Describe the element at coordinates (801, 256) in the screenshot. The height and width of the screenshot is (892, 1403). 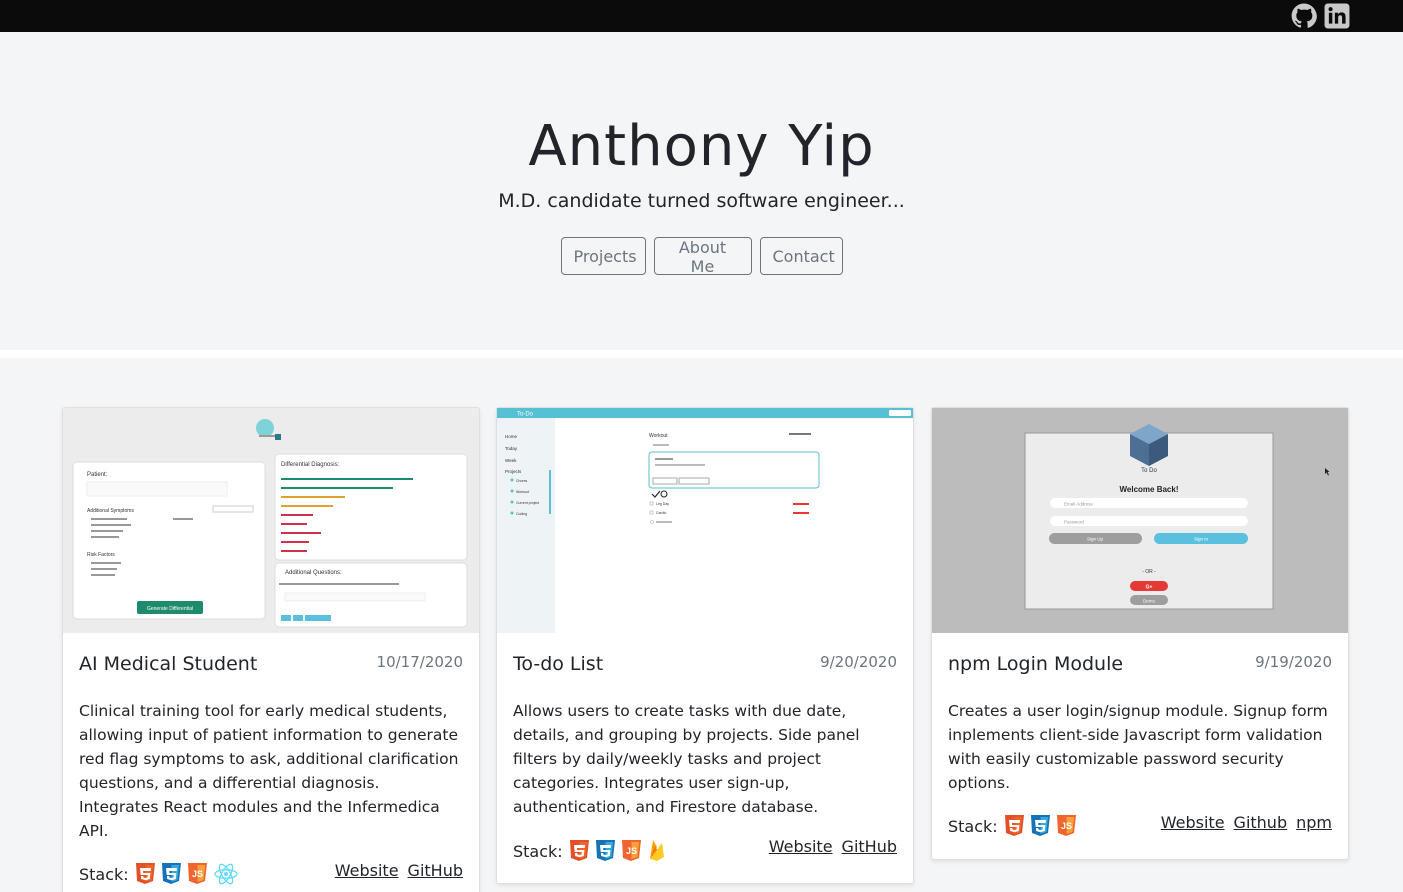
I see `contact-button: Contact` at that location.